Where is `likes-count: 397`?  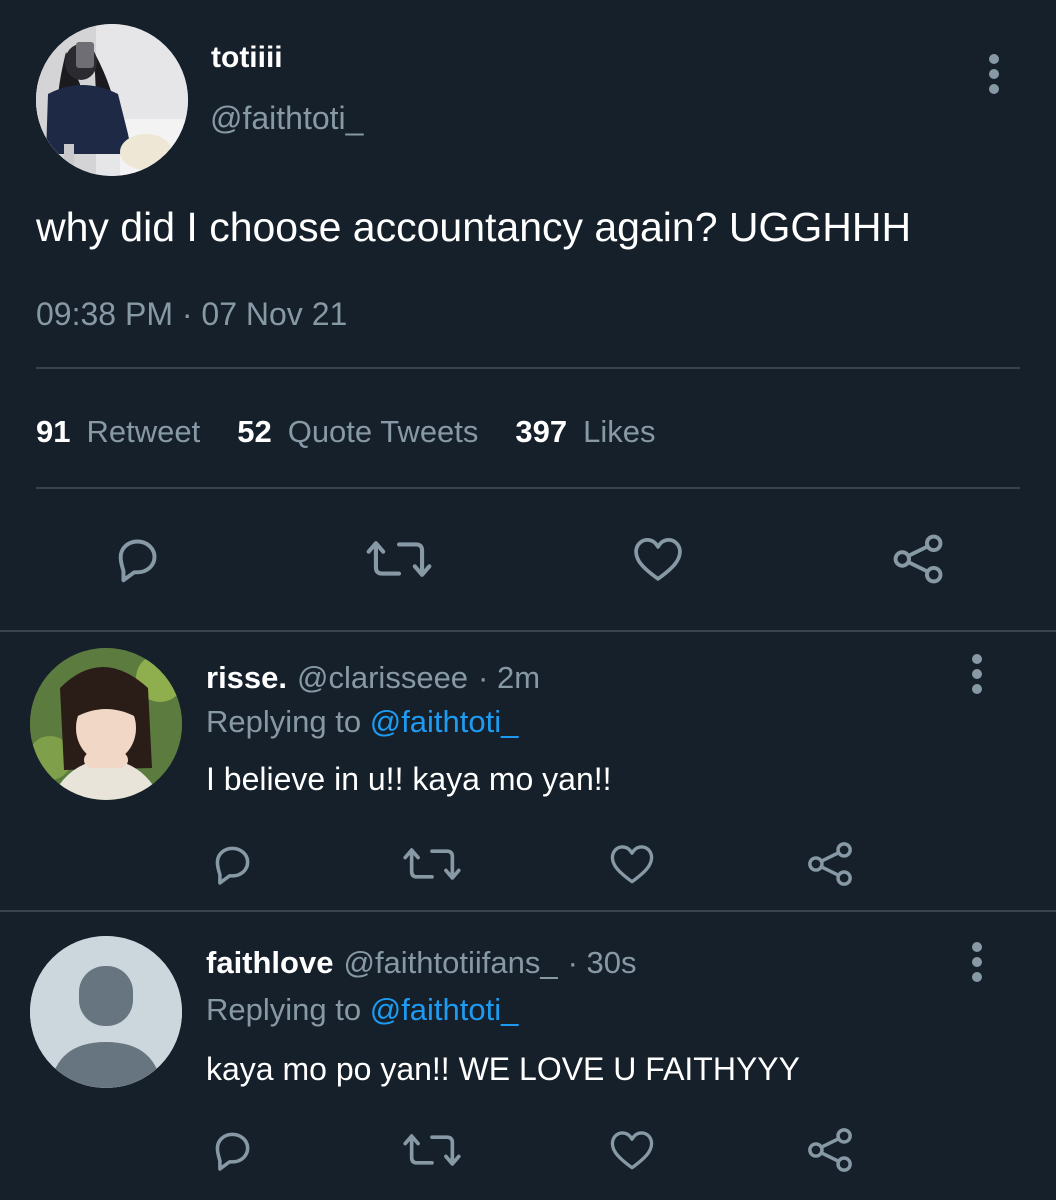
likes-count: 397 is located at coordinates (541, 431).